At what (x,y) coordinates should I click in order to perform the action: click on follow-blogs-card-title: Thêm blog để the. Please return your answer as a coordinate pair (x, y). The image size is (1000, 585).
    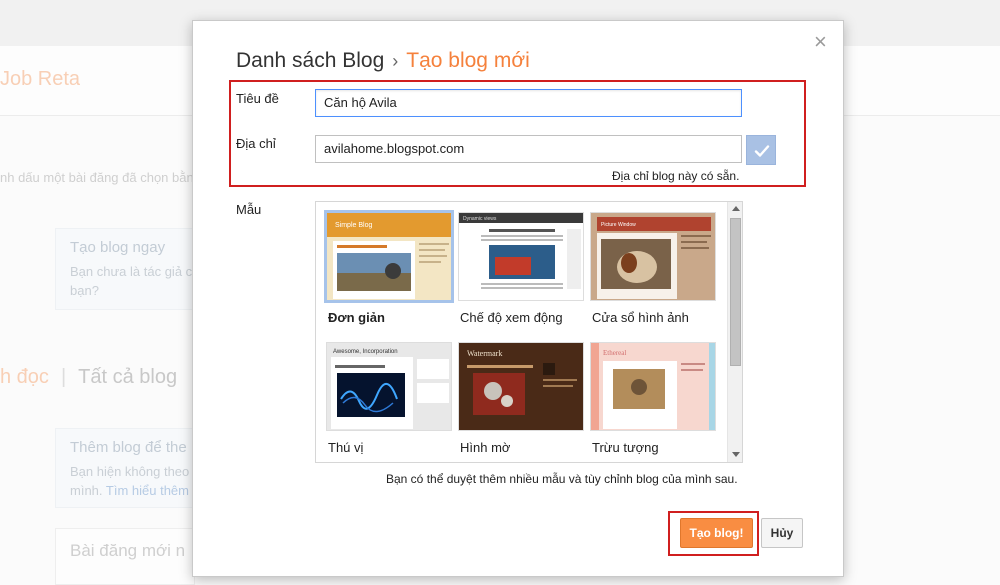
    Looking at the image, I should click on (128, 447).